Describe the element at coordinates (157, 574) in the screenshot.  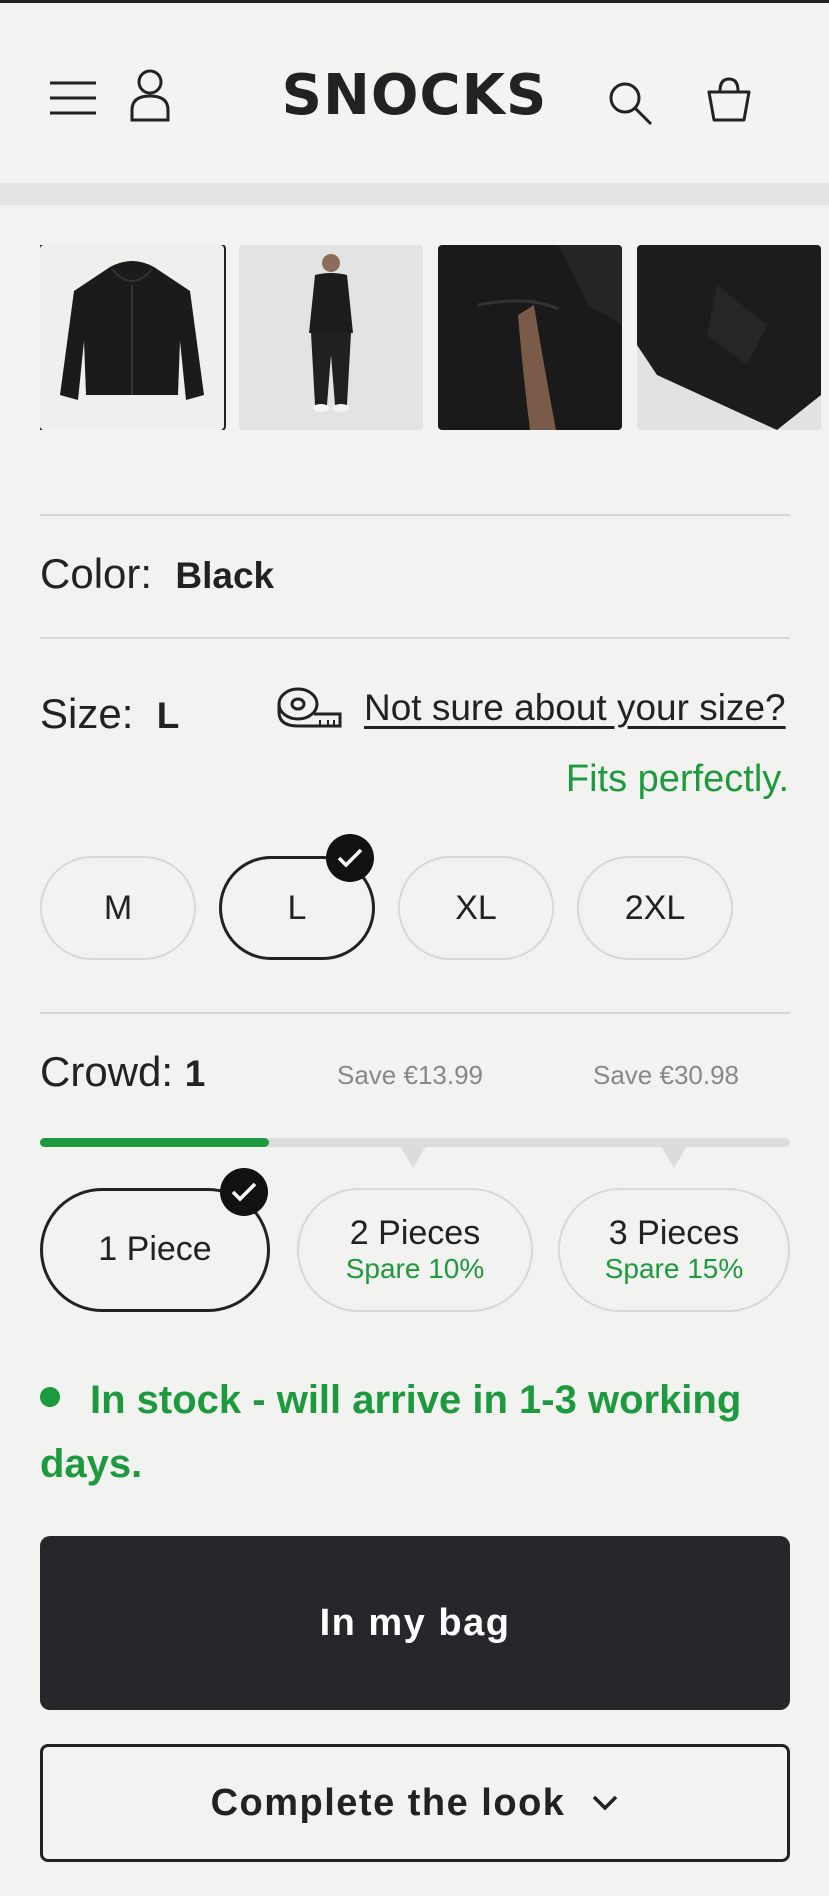
I see `color-selection: Color: Black` at that location.